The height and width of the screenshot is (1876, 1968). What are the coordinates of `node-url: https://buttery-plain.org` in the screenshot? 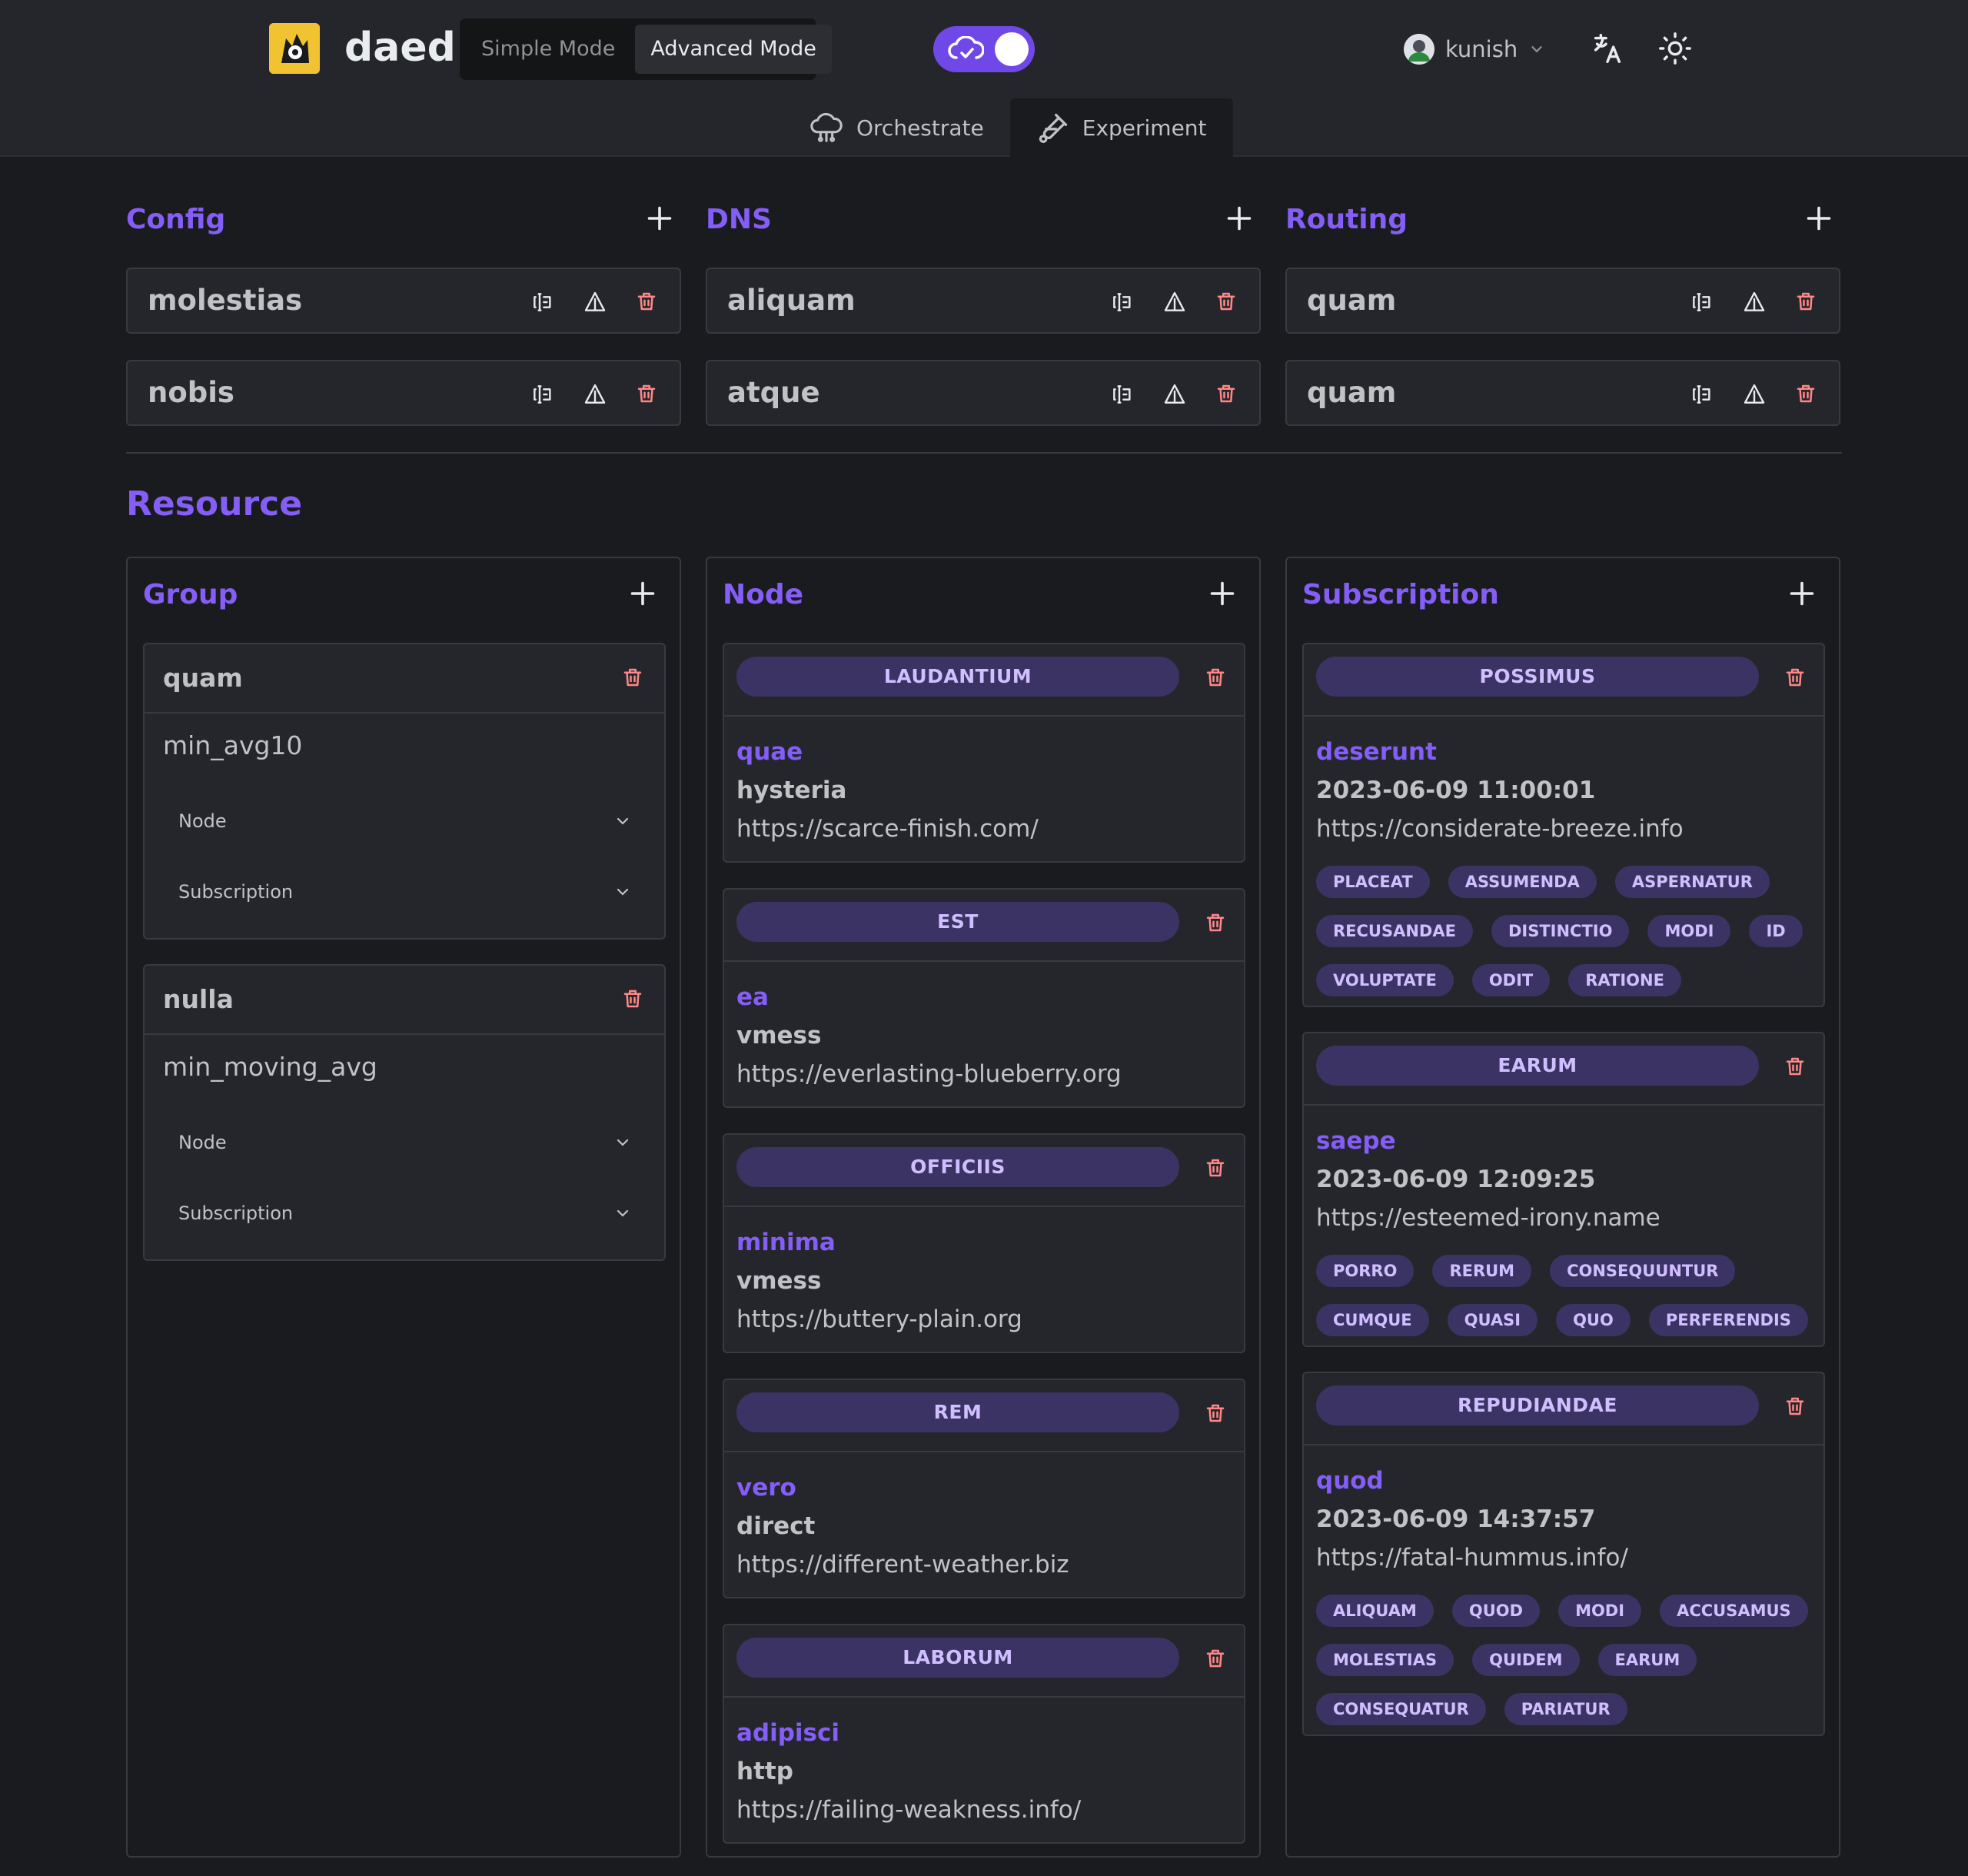 It's located at (879, 1319).